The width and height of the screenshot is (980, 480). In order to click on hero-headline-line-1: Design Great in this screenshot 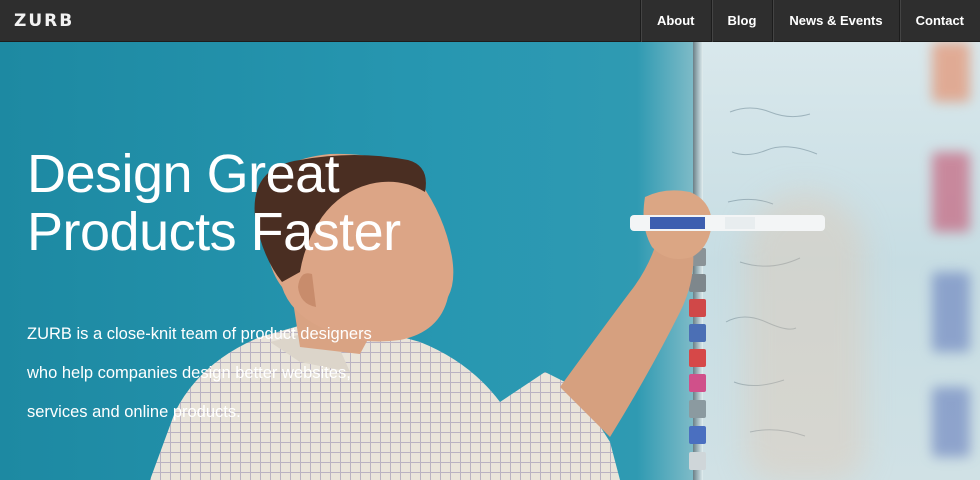, I will do `click(183, 174)`.